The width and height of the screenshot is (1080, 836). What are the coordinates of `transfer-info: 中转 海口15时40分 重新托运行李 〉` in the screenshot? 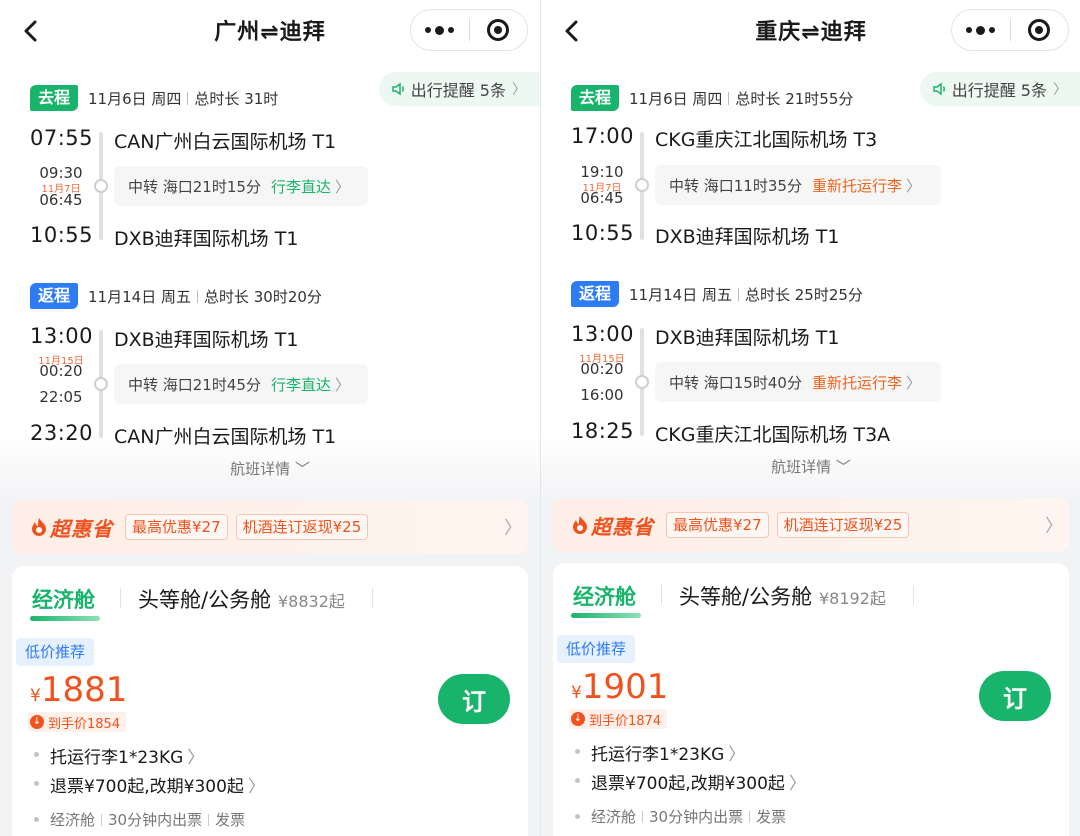 It's located at (798, 382).